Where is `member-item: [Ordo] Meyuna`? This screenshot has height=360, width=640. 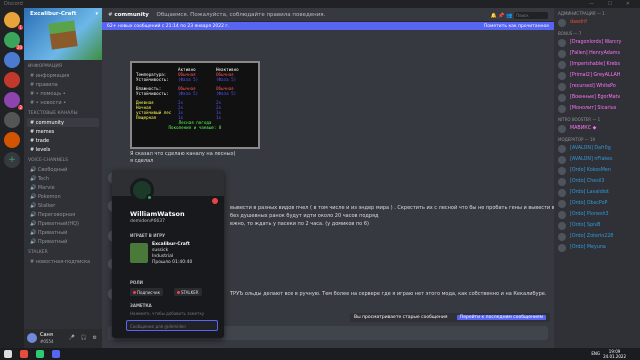
member-item: [Ordo] Meyuna is located at coordinates (597, 247).